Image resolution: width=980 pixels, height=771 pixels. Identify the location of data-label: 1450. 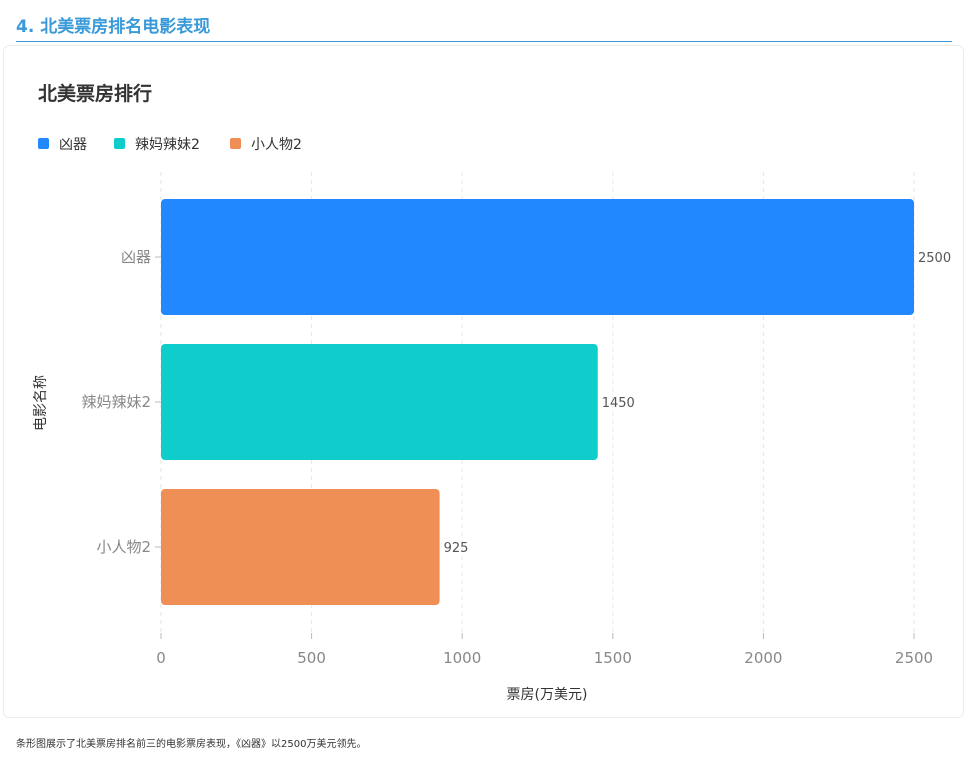
(618, 403).